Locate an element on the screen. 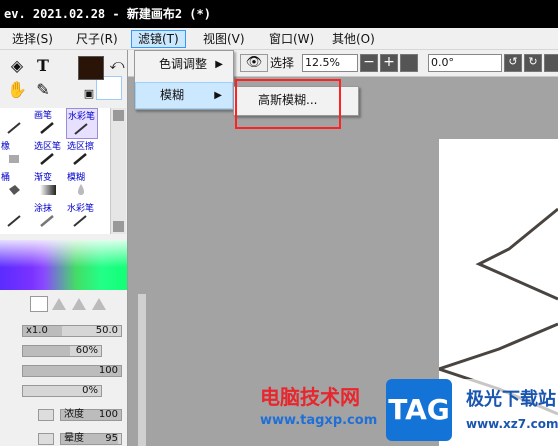  eyedropper-icon: ✎ is located at coordinates (43, 89).